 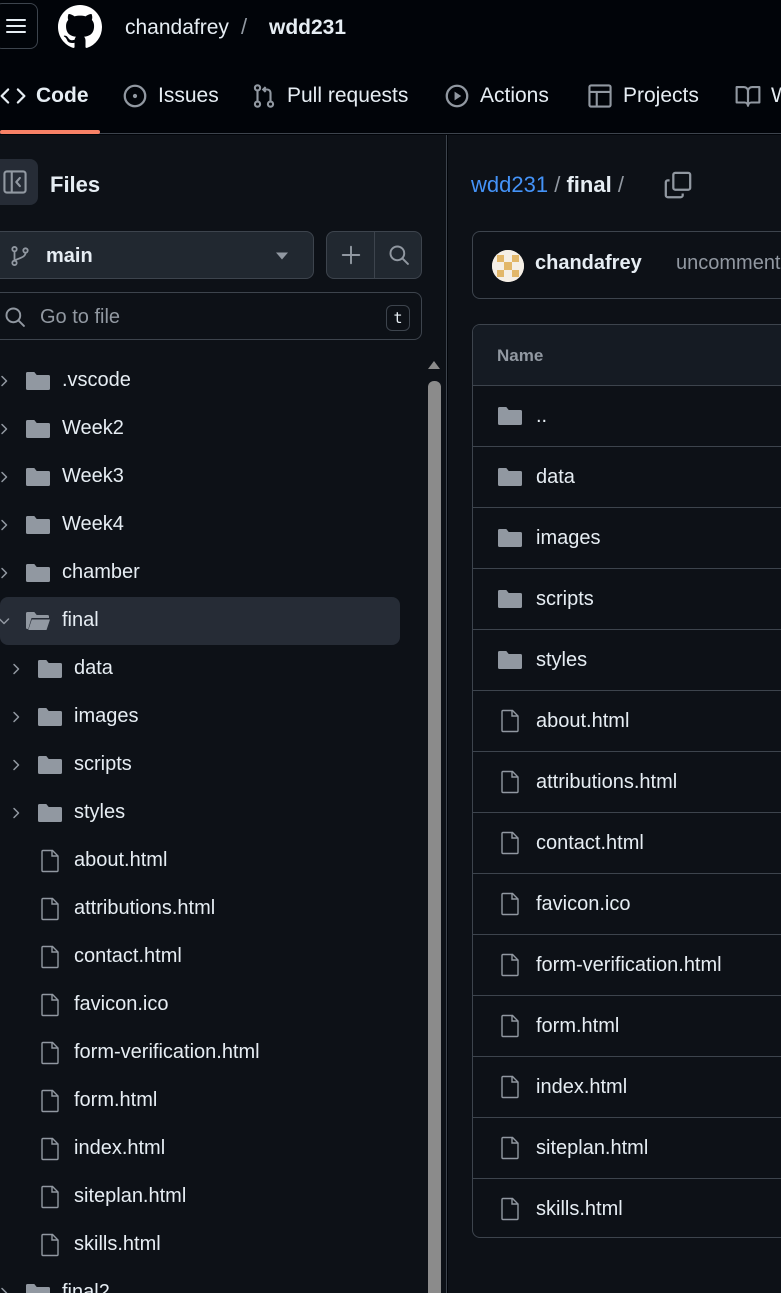 What do you see at coordinates (200, 1149) in the screenshot?
I see `tree-file-item: index.html` at bounding box center [200, 1149].